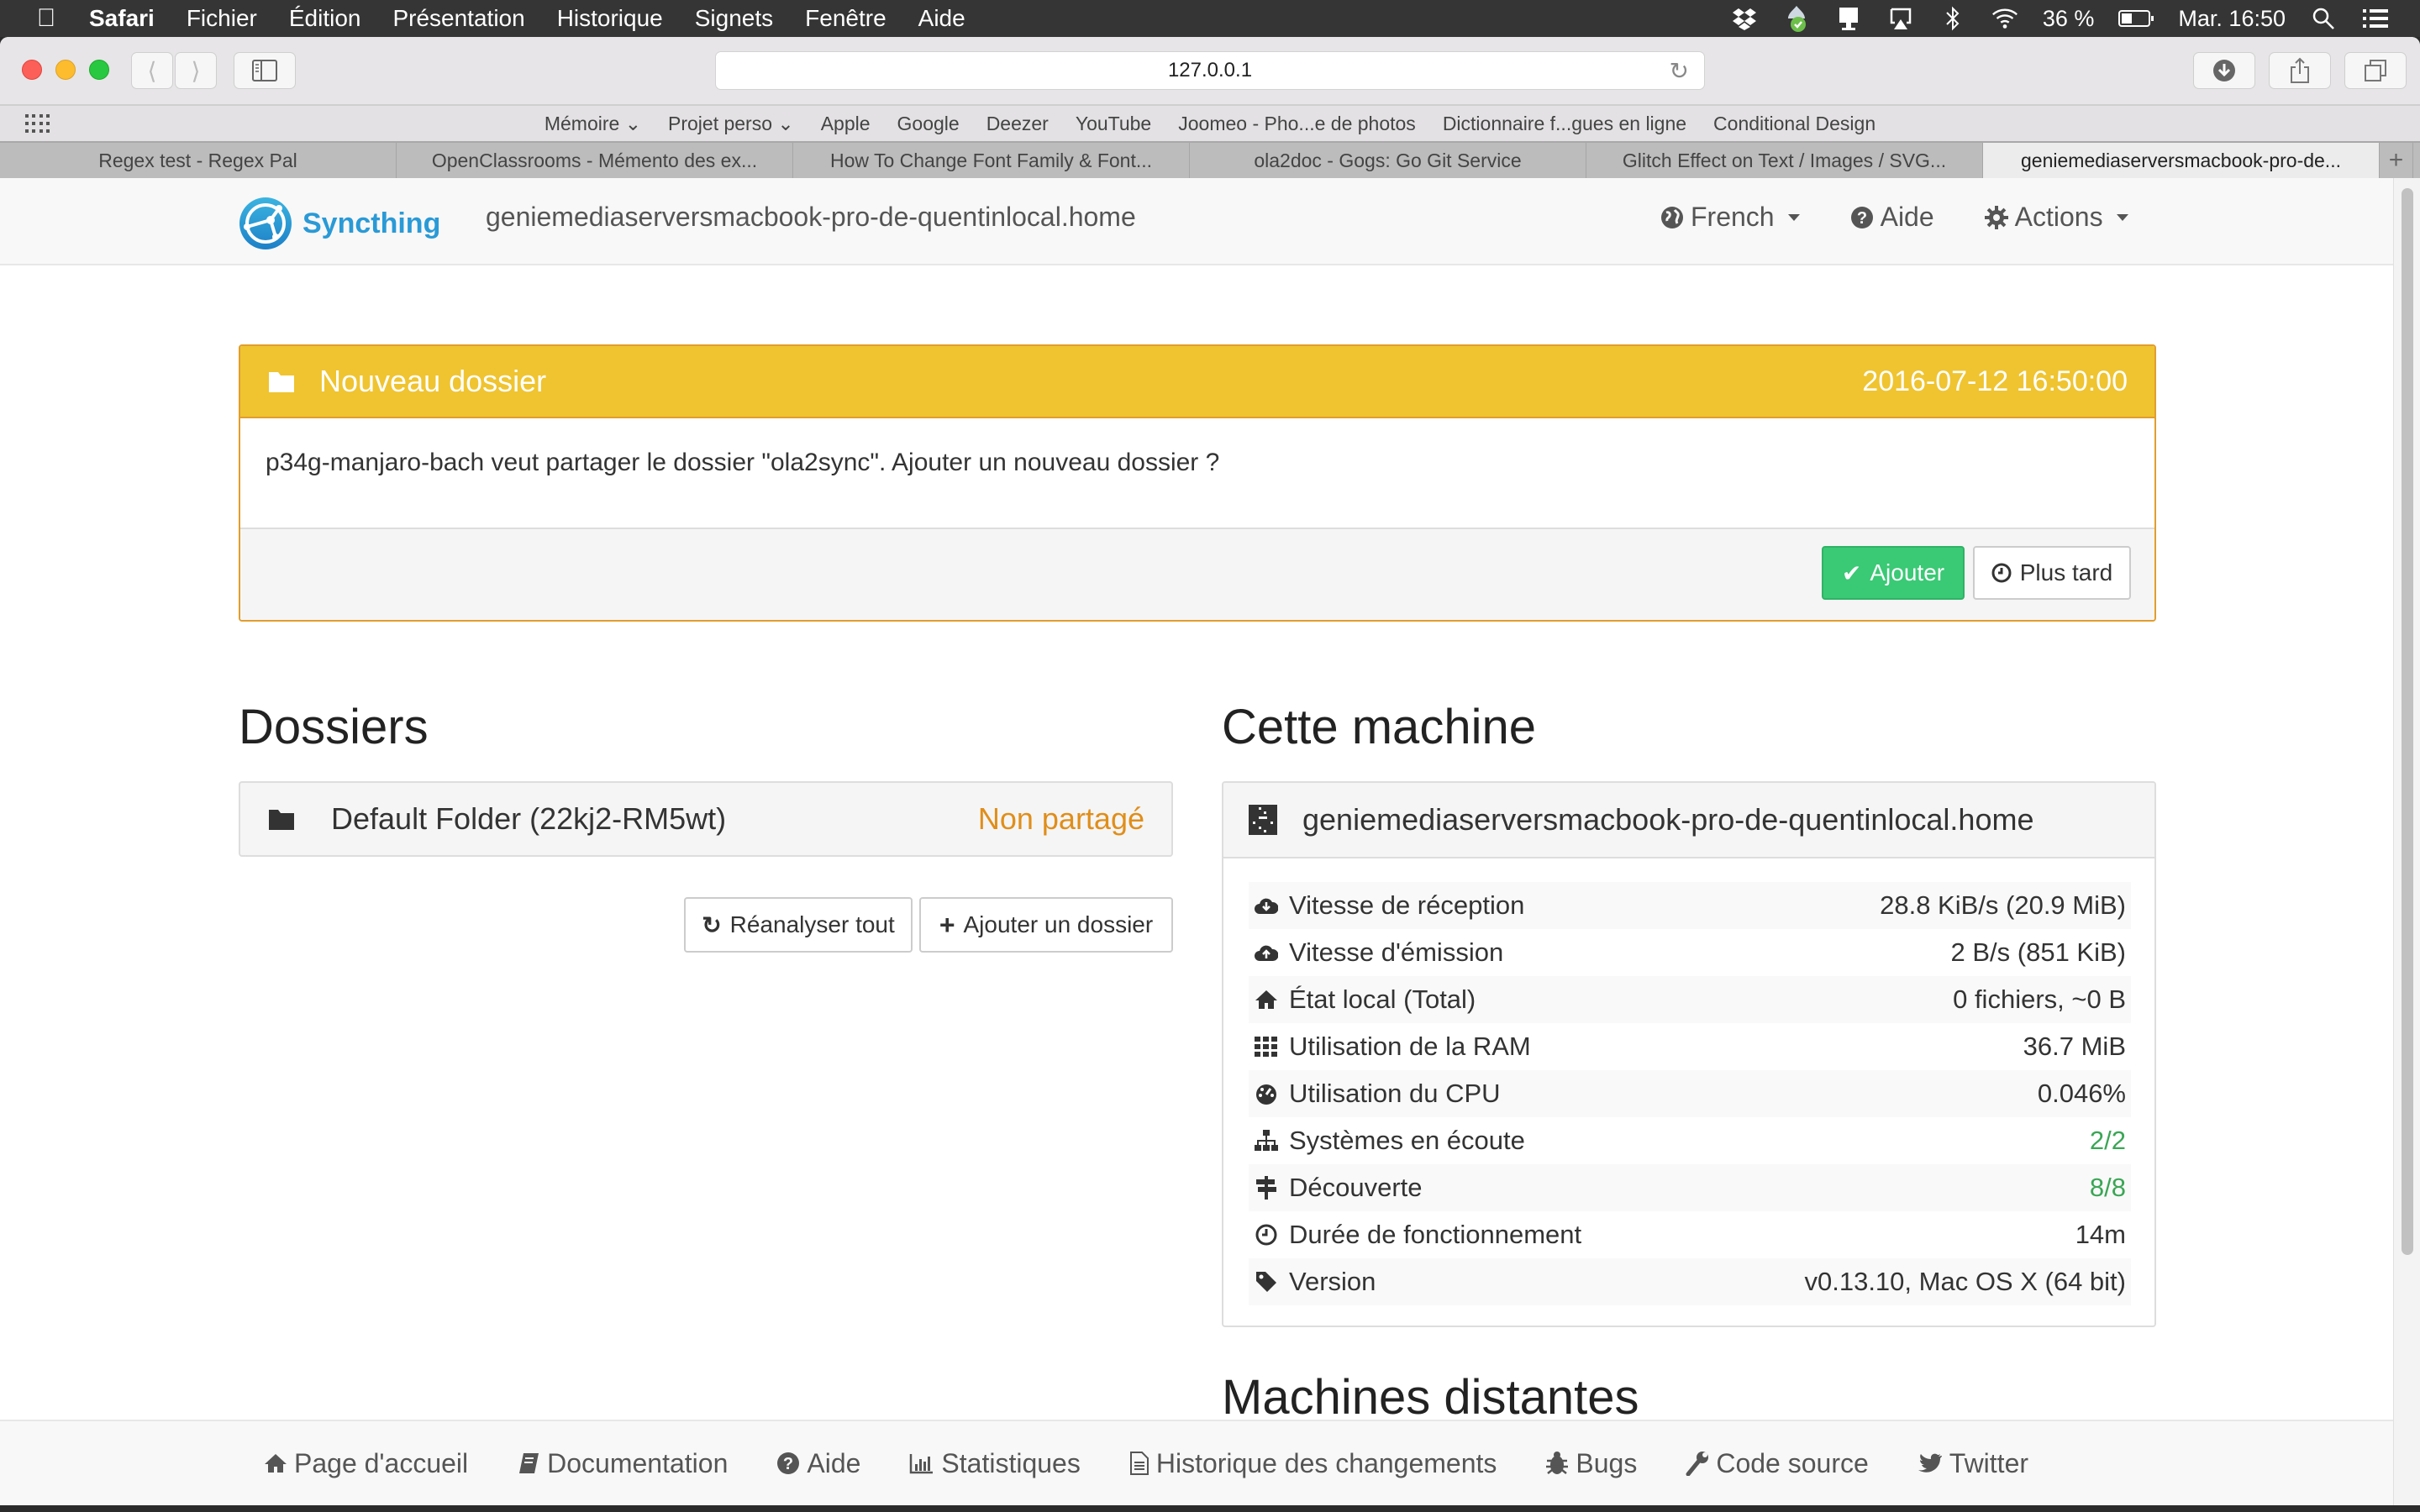 The height and width of the screenshot is (1512, 2420). Describe the element at coordinates (1973, 1463) in the screenshot. I see `footer-link-twitter: Twitter` at that location.